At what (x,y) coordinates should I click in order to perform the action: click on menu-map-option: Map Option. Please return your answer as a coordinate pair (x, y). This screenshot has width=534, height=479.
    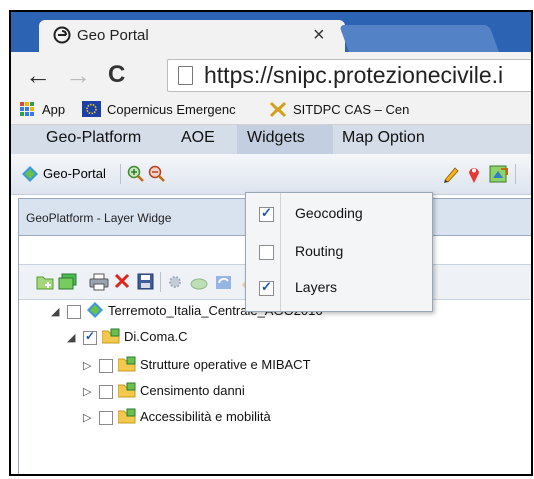
    Looking at the image, I should click on (383, 138).